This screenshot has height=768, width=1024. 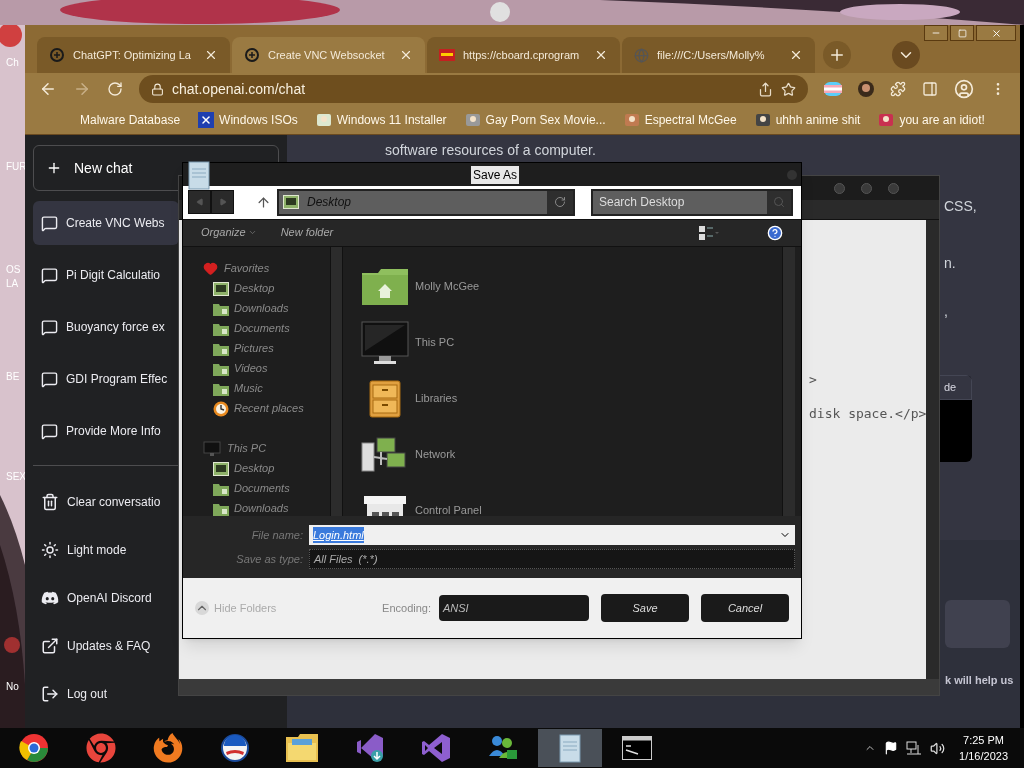 What do you see at coordinates (906, 55) in the screenshot?
I see `tab-list-button` at bounding box center [906, 55].